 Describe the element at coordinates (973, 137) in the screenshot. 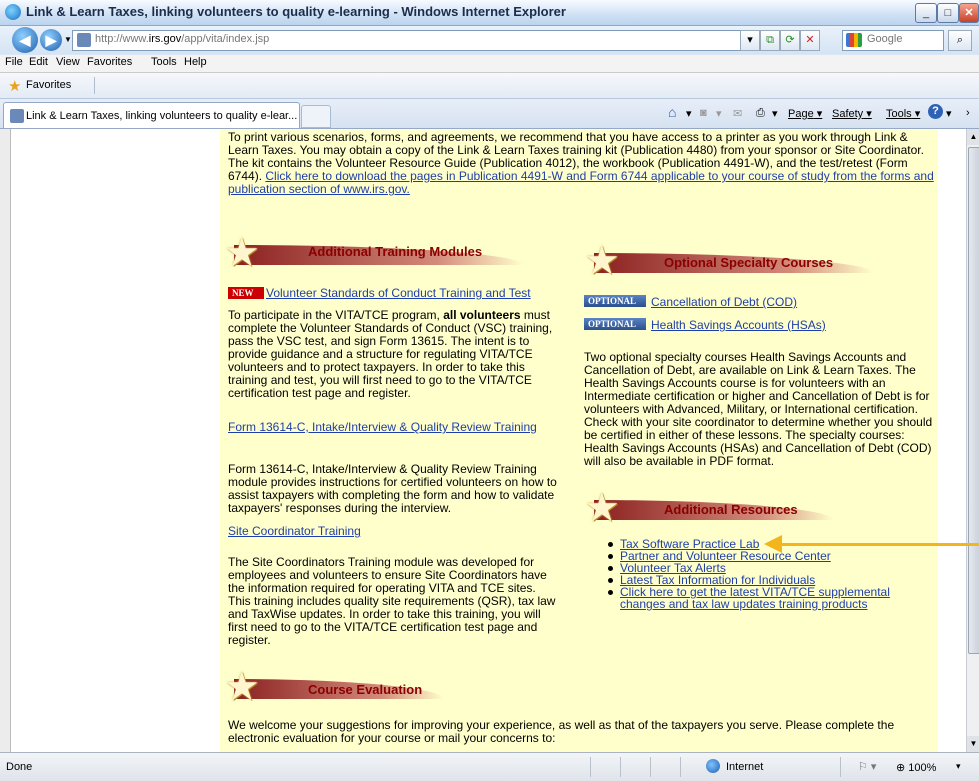

I see `scroll-up-arrow-icon: ▲` at that location.